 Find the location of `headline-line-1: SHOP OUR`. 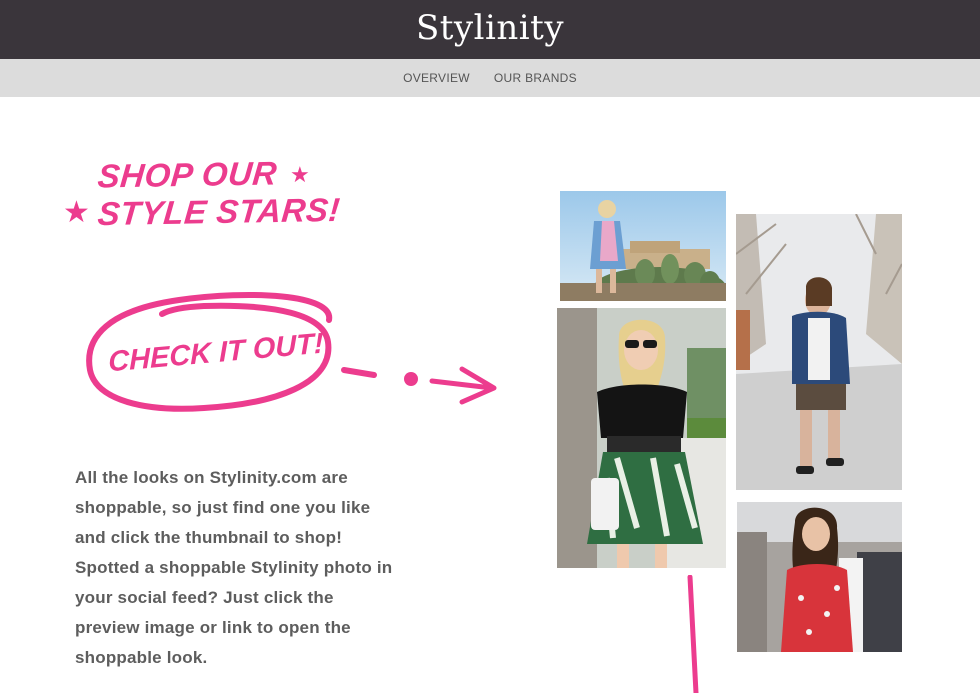

headline-line-1: SHOP OUR is located at coordinates (187, 174).